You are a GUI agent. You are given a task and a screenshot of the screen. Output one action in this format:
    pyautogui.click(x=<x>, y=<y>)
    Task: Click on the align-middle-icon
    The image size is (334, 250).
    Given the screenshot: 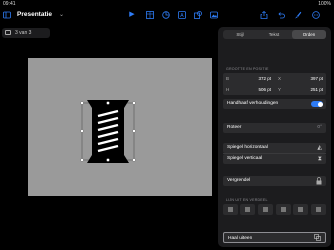 What is the action you would take?
    pyautogui.click(x=300, y=209)
    